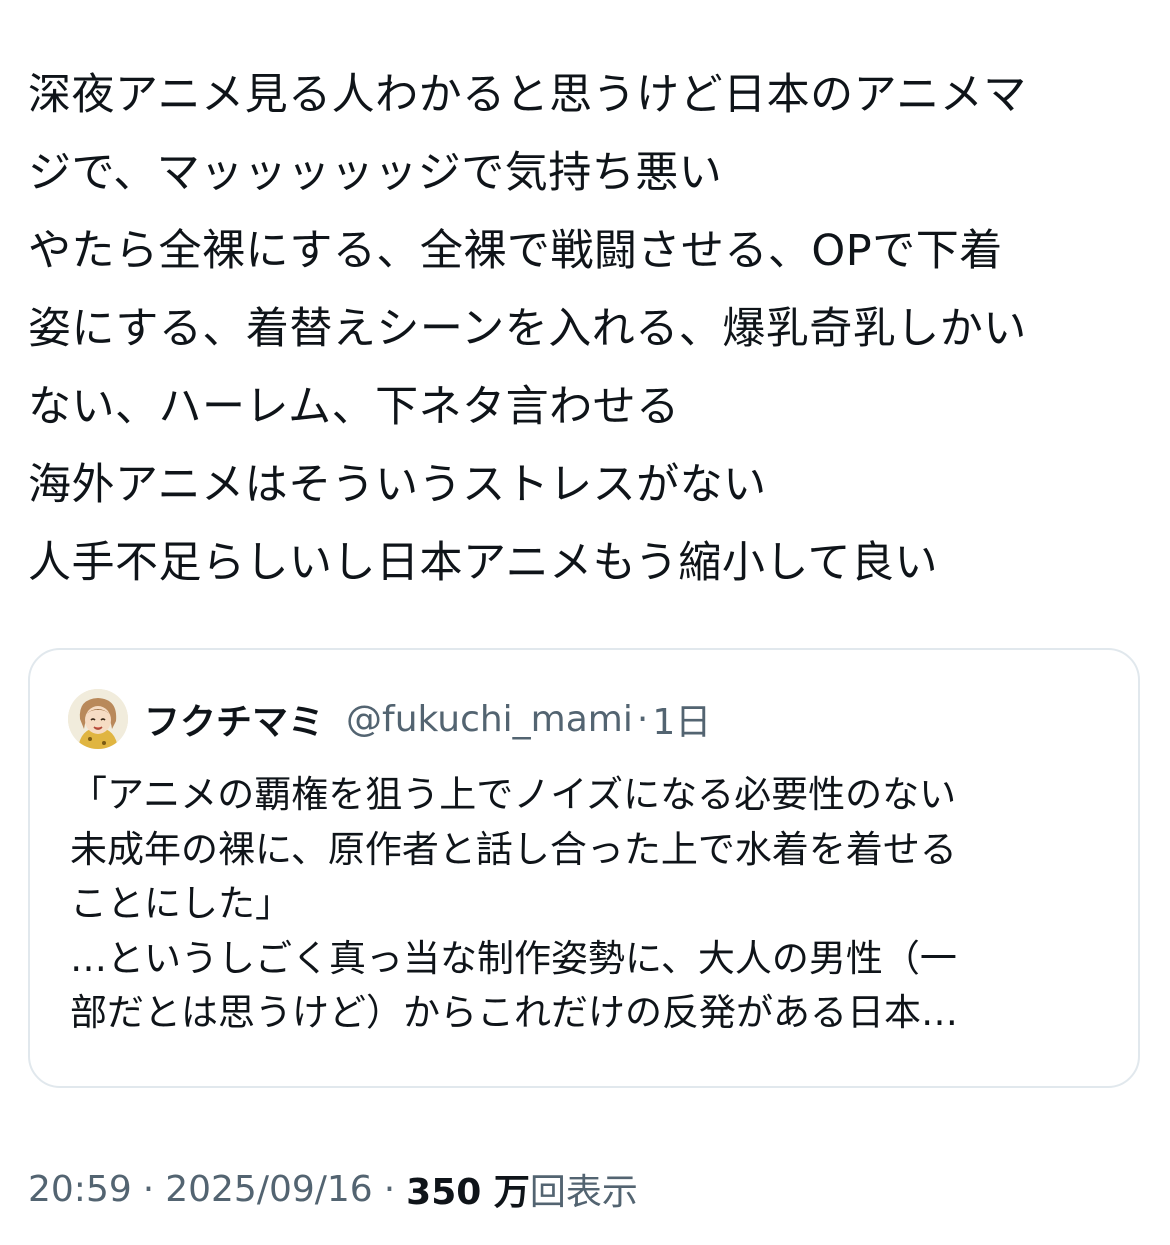 Image resolution: width=1170 pixels, height=1245 pixels. Describe the element at coordinates (489, 719) in the screenshot. I see `quoted-author-handle: @fukuchi_mami` at that location.